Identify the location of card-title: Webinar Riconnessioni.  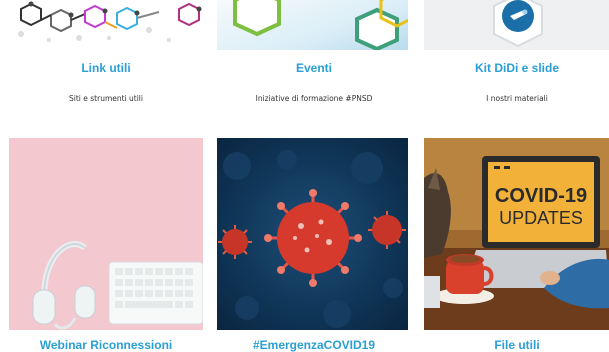
(106, 345).